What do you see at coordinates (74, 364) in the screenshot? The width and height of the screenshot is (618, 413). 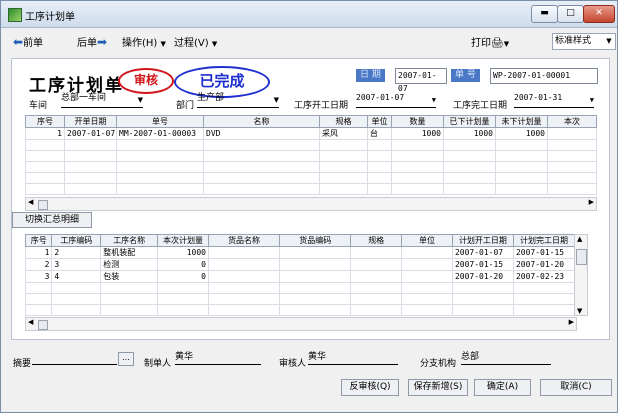 I see `summary-field` at bounding box center [74, 364].